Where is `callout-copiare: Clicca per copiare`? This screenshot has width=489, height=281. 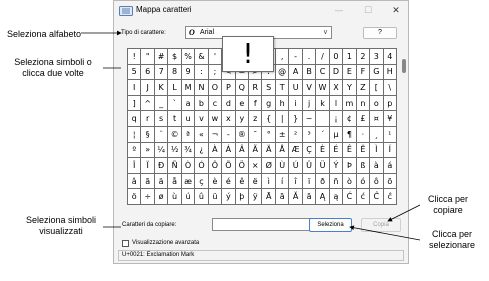 callout-copiare: Clicca per copiare is located at coordinates (448, 205).